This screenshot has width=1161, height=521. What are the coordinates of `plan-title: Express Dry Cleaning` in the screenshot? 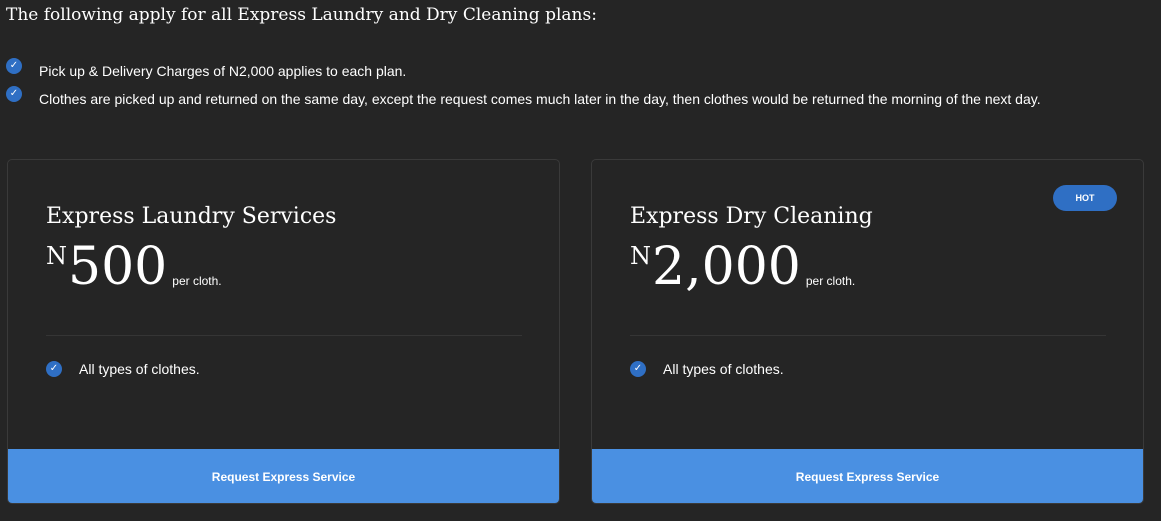 It's located at (751, 216).